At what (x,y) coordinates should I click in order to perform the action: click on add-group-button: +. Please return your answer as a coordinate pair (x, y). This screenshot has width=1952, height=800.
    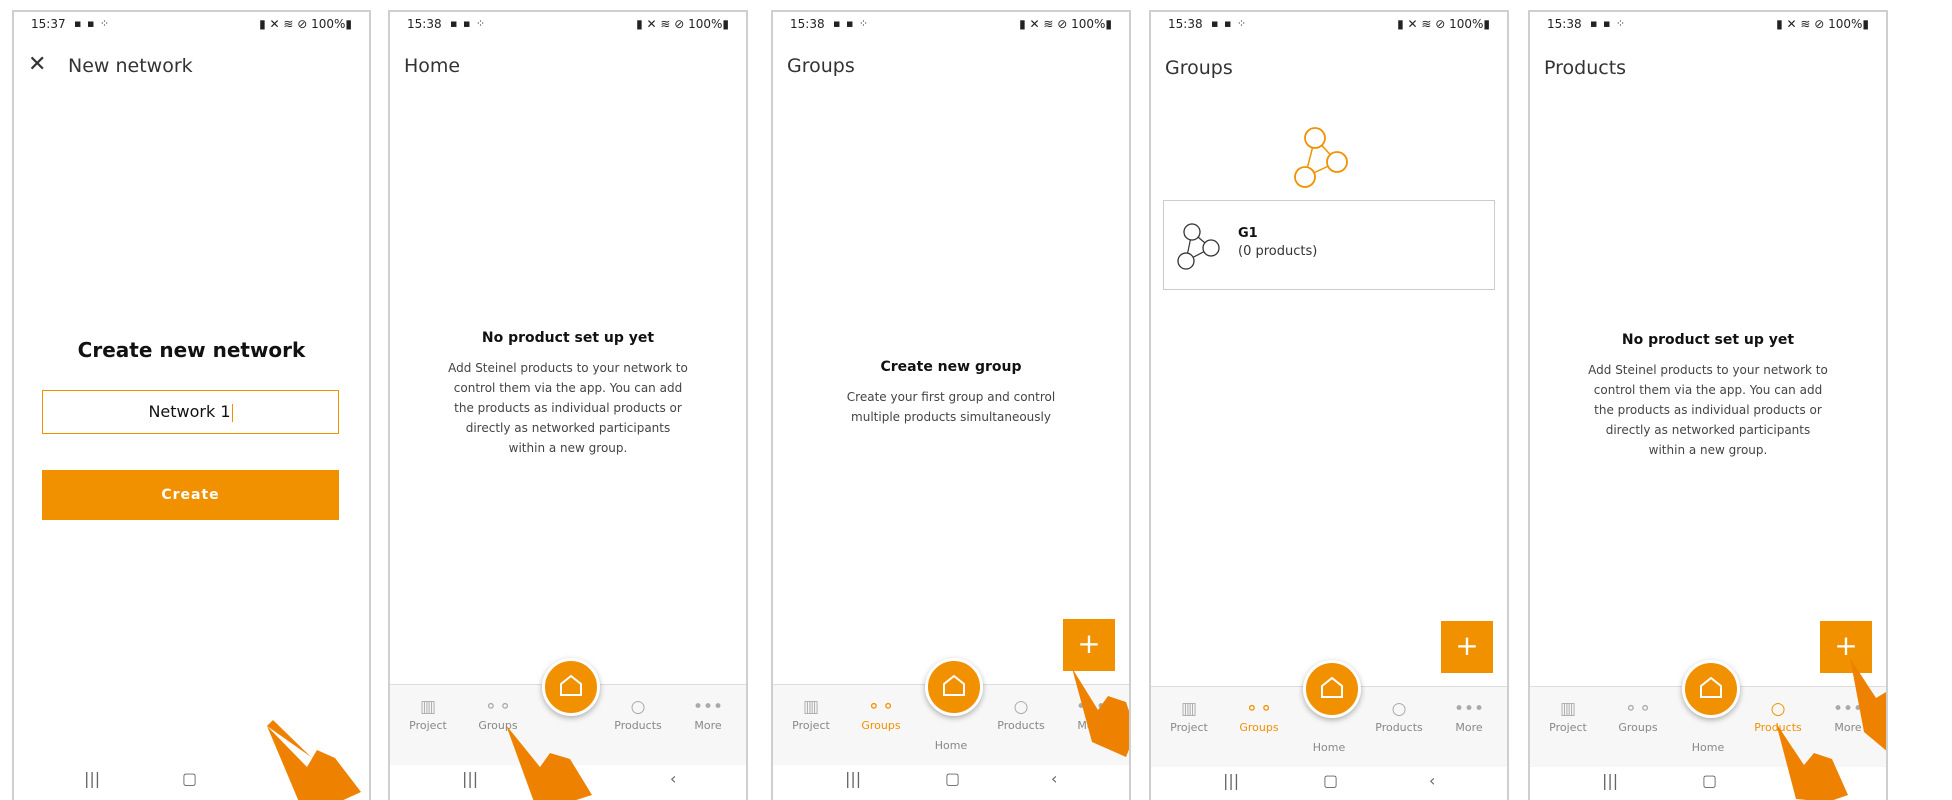
    Looking at the image, I should click on (1467, 647).